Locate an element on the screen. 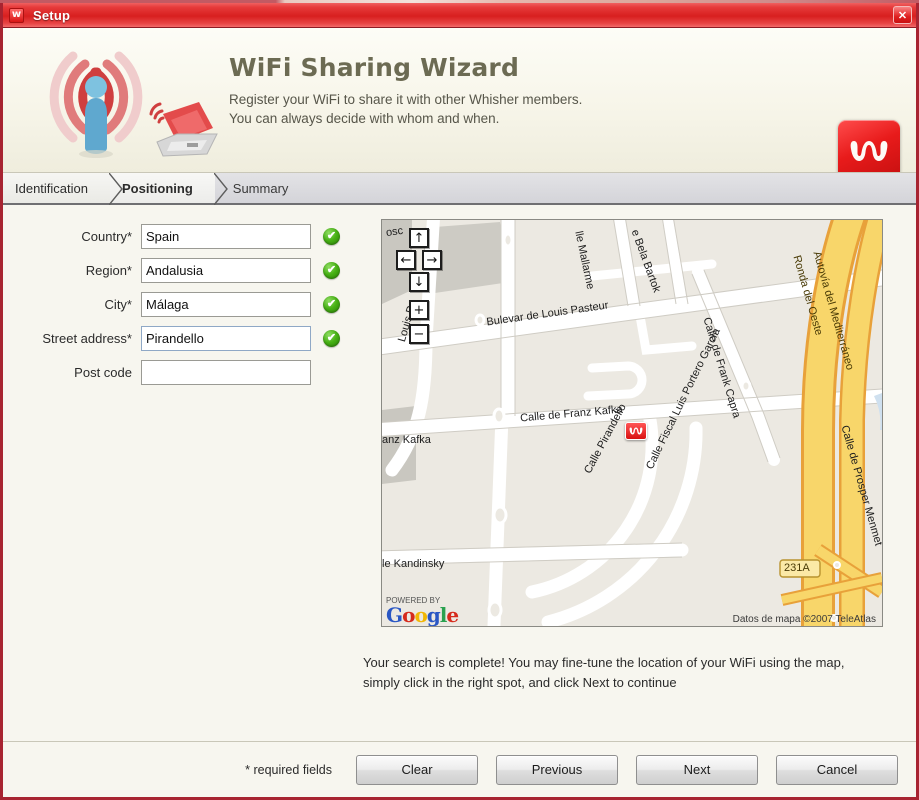 This screenshot has height=800, width=919. map-pan-right-icon: → is located at coordinates (432, 260).